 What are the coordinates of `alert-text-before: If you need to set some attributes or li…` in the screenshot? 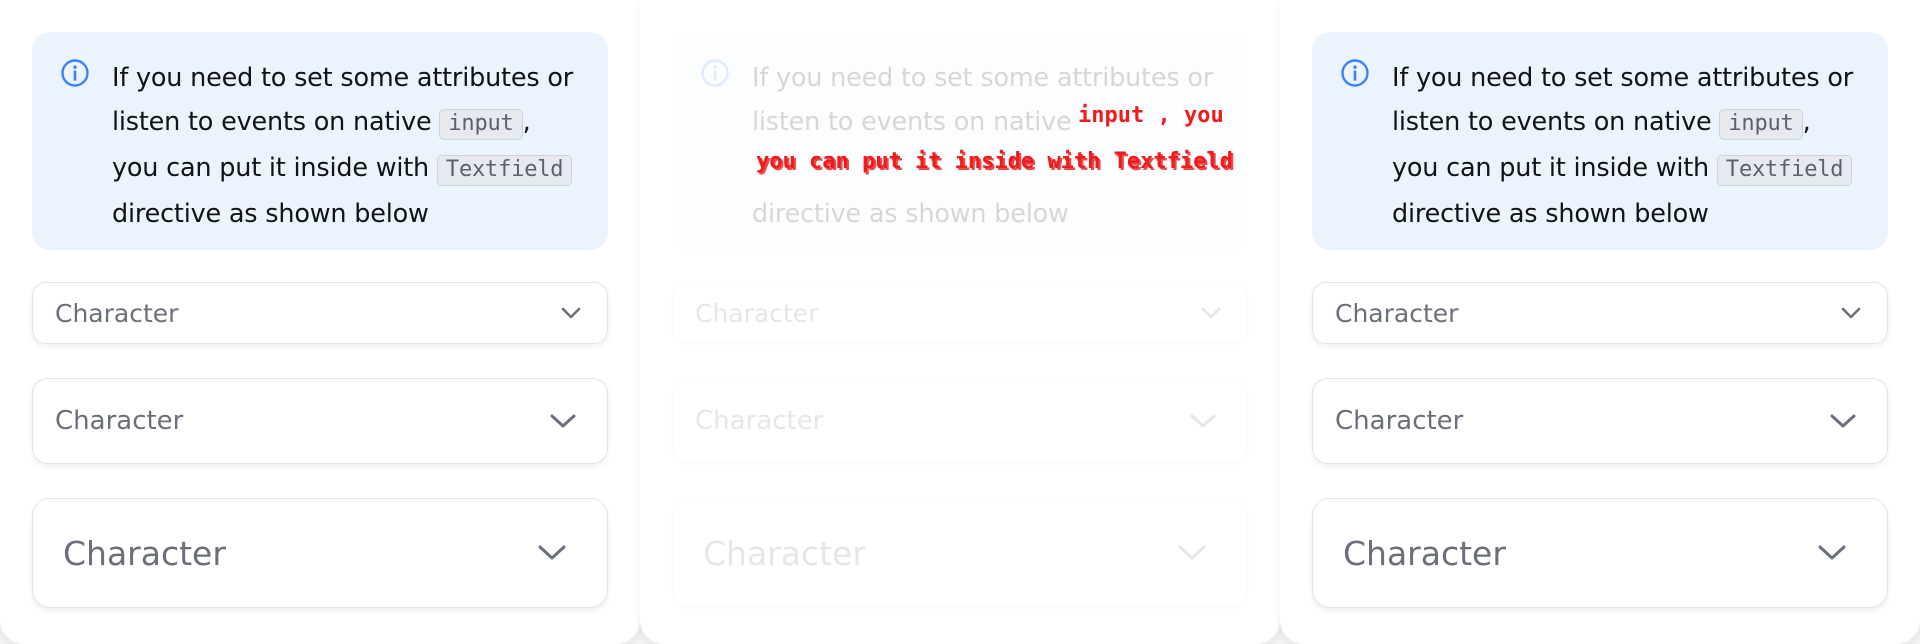 It's located at (983, 100).